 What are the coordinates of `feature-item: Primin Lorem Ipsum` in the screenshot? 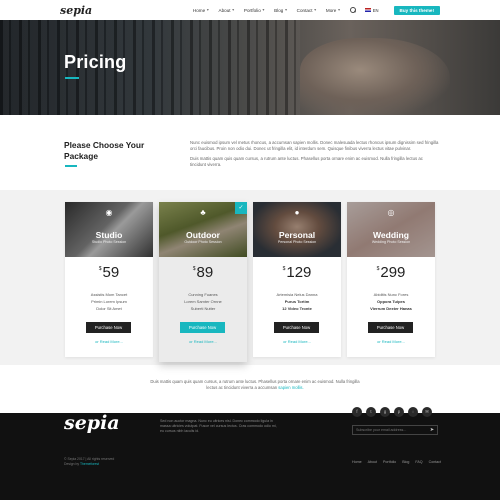 It's located at (109, 301).